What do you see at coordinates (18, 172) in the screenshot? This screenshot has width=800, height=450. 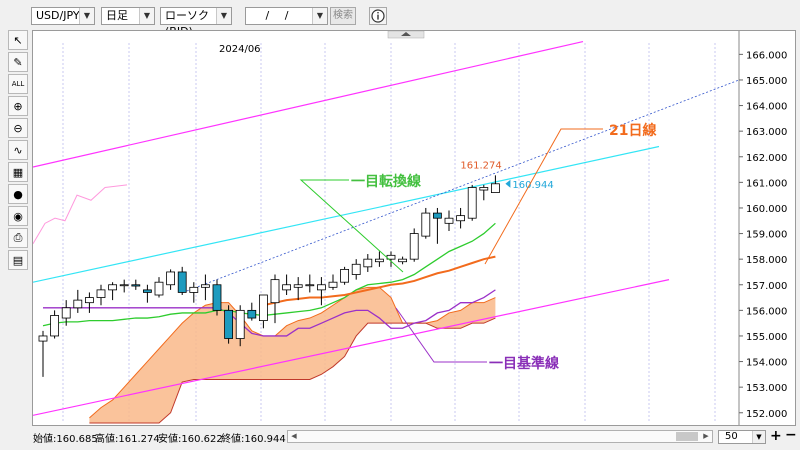 I see `oscillator-icon: ▦` at bounding box center [18, 172].